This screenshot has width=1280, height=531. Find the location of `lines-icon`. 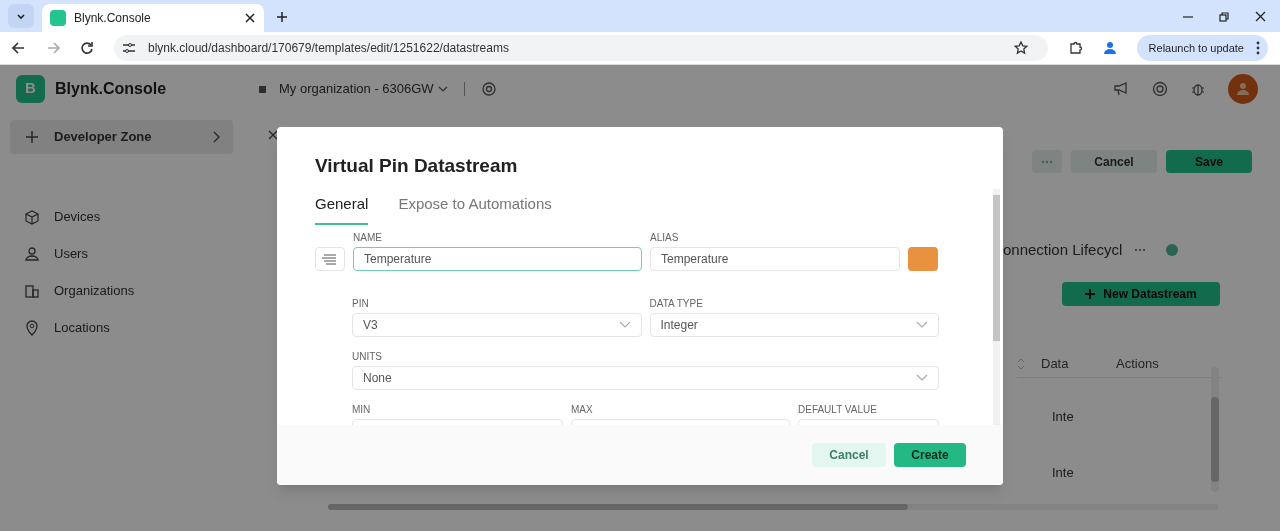

lines-icon is located at coordinates (330, 259).